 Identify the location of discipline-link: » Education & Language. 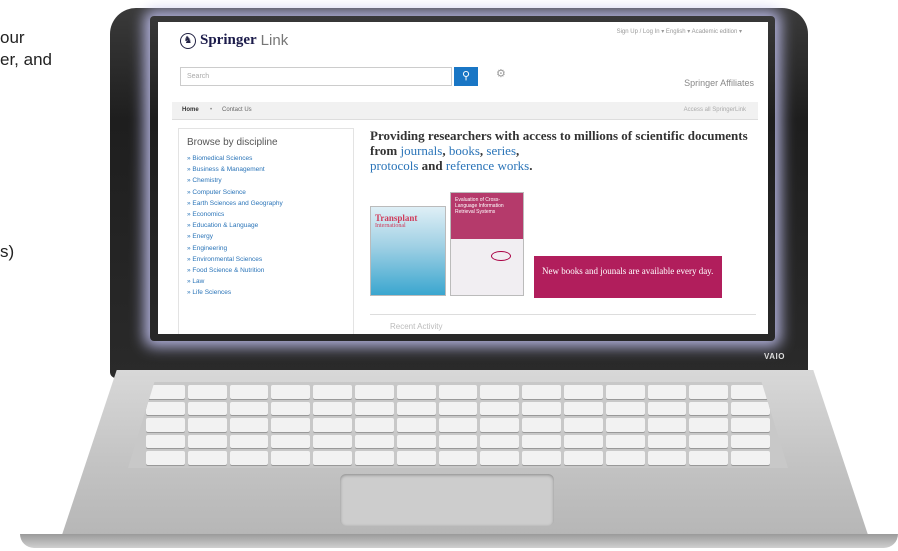
(266, 225).